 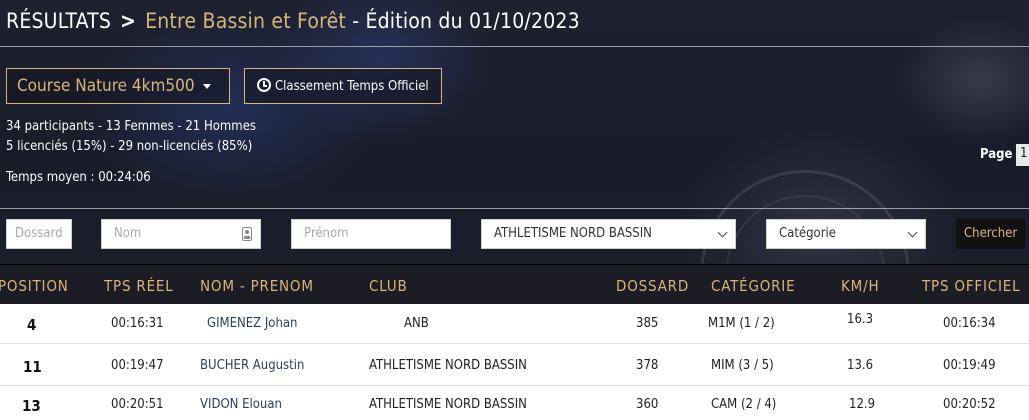 What do you see at coordinates (371, 234) in the screenshot?
I see `first-name-input: Prénom` at bounding box center [371, 234].